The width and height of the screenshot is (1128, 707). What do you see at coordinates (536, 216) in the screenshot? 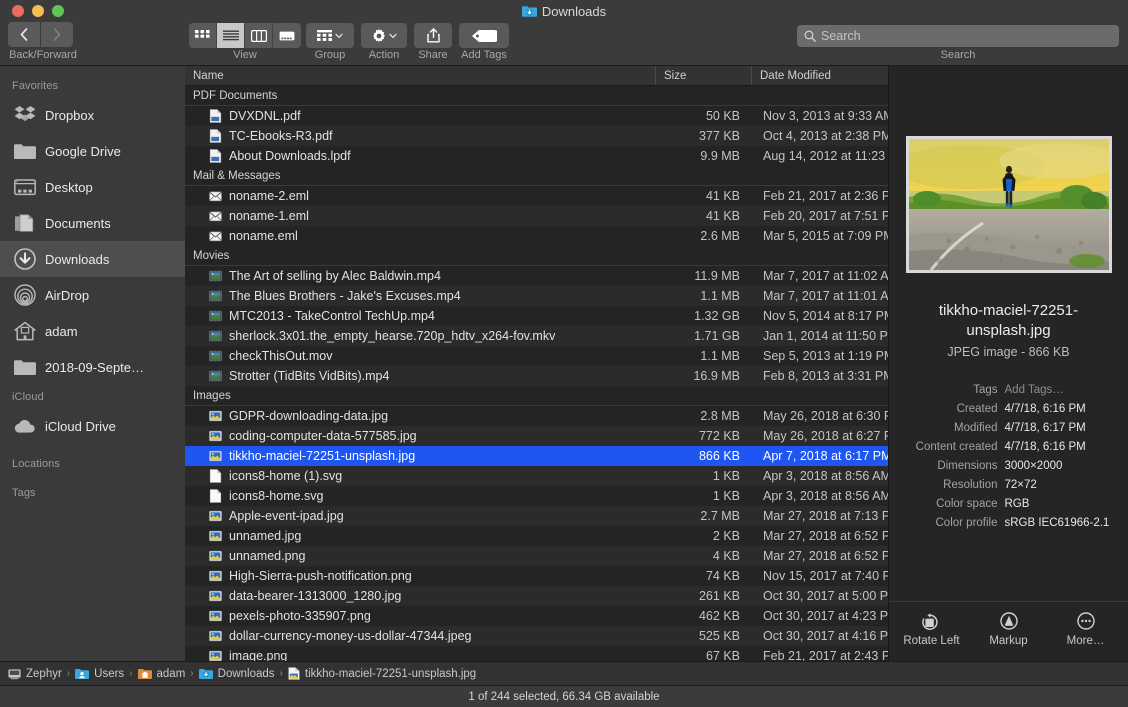
I see `table-row: noname-1.eml 41 KB Feb 20, 2017 at 7:51 PM` at bounding box center [536, 216].